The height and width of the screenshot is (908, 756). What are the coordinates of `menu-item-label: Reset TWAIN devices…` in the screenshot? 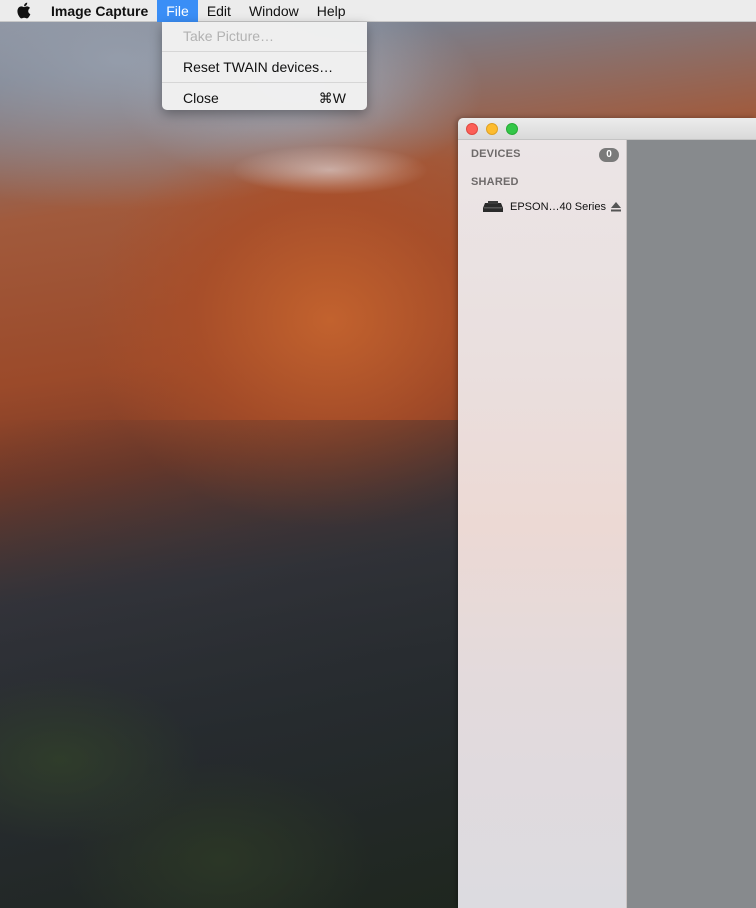 It's located at (258, 67).